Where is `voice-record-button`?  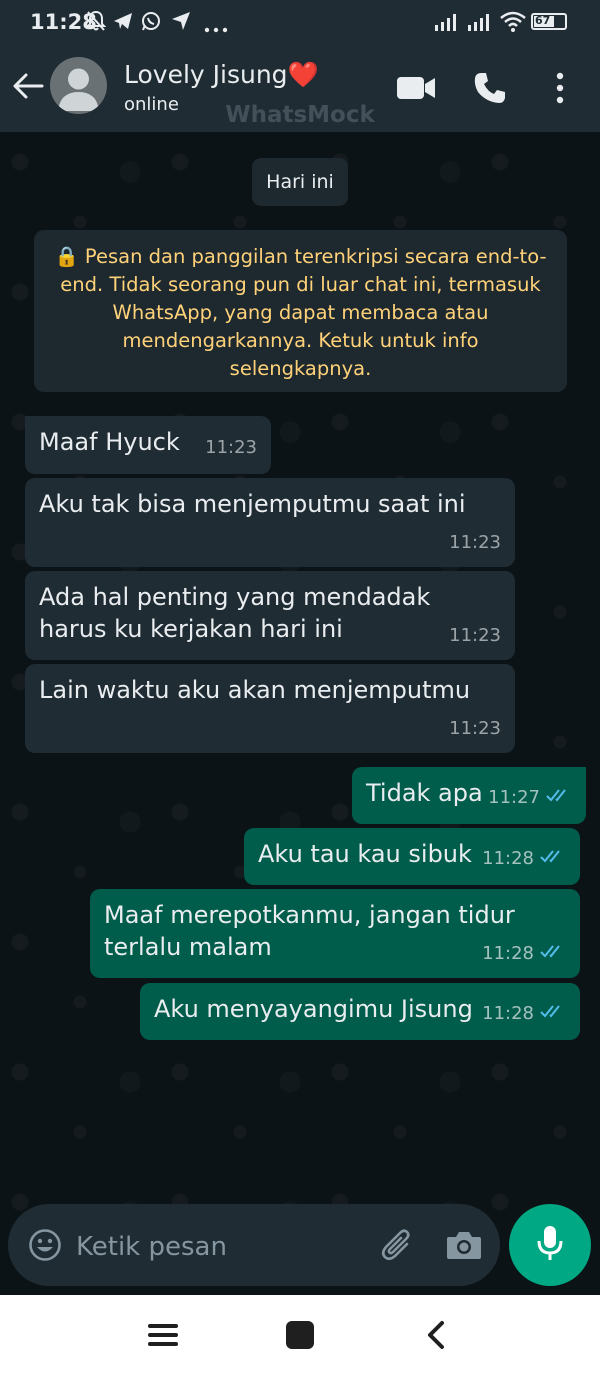
voice-record-button is located at coordinates (550, 1245).